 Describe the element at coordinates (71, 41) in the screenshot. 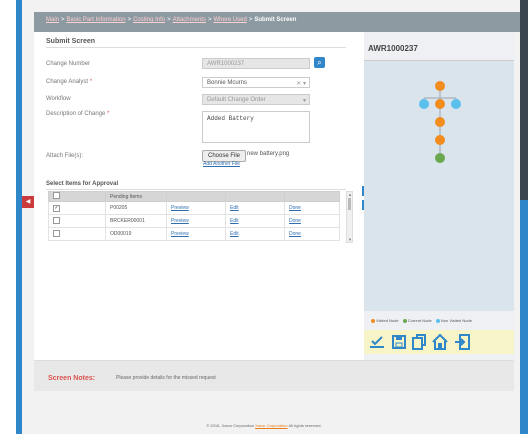

I see `section-title: Submit Screen` at that location.